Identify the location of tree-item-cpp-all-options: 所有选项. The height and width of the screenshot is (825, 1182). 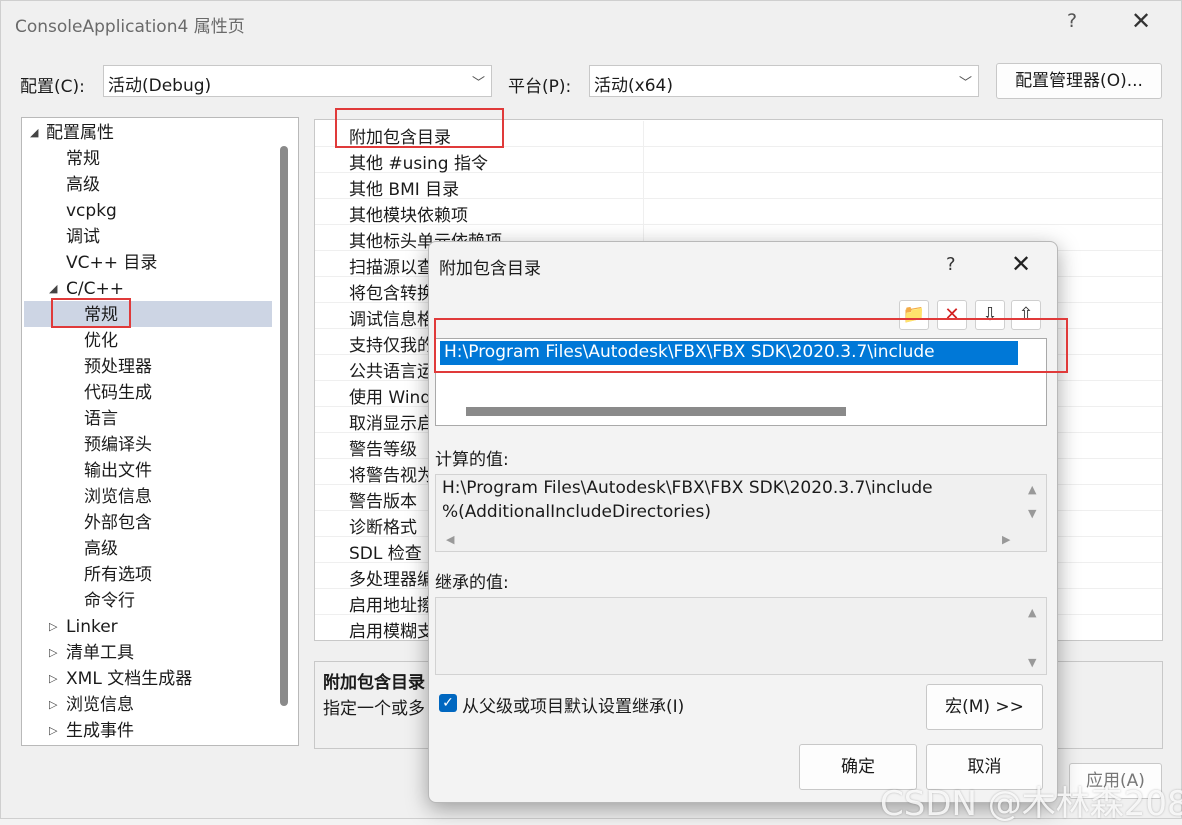
(118, 575).